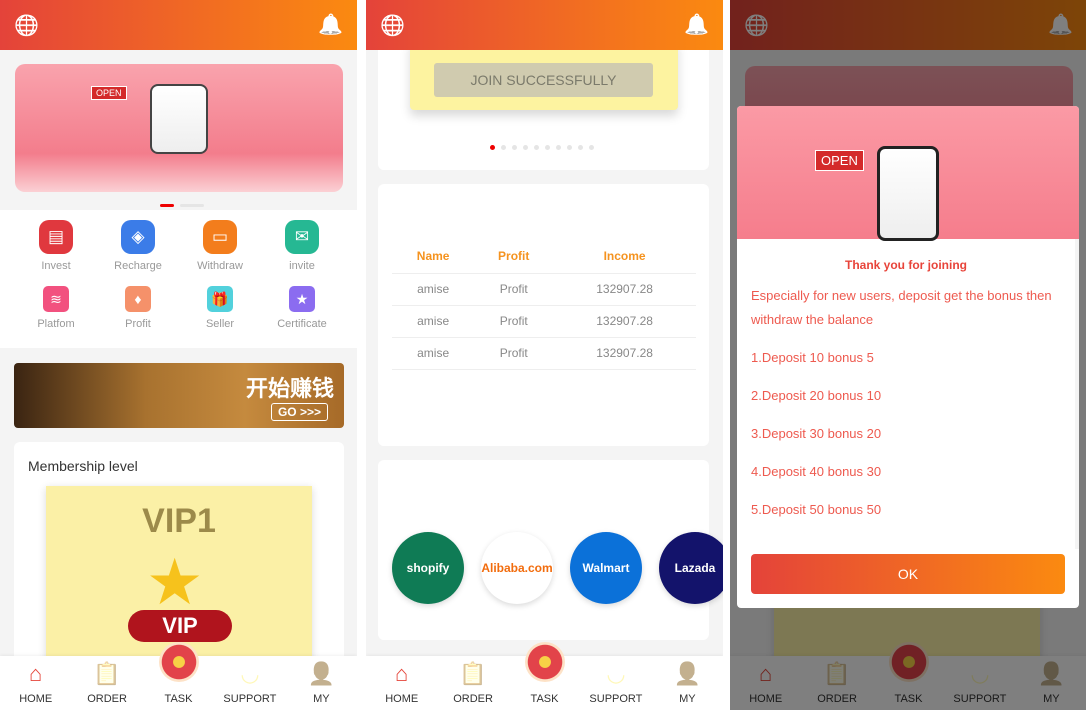 This screenshot has width=1086, height=710. I want to click on header: 🌐🔔, so click(544, 25).